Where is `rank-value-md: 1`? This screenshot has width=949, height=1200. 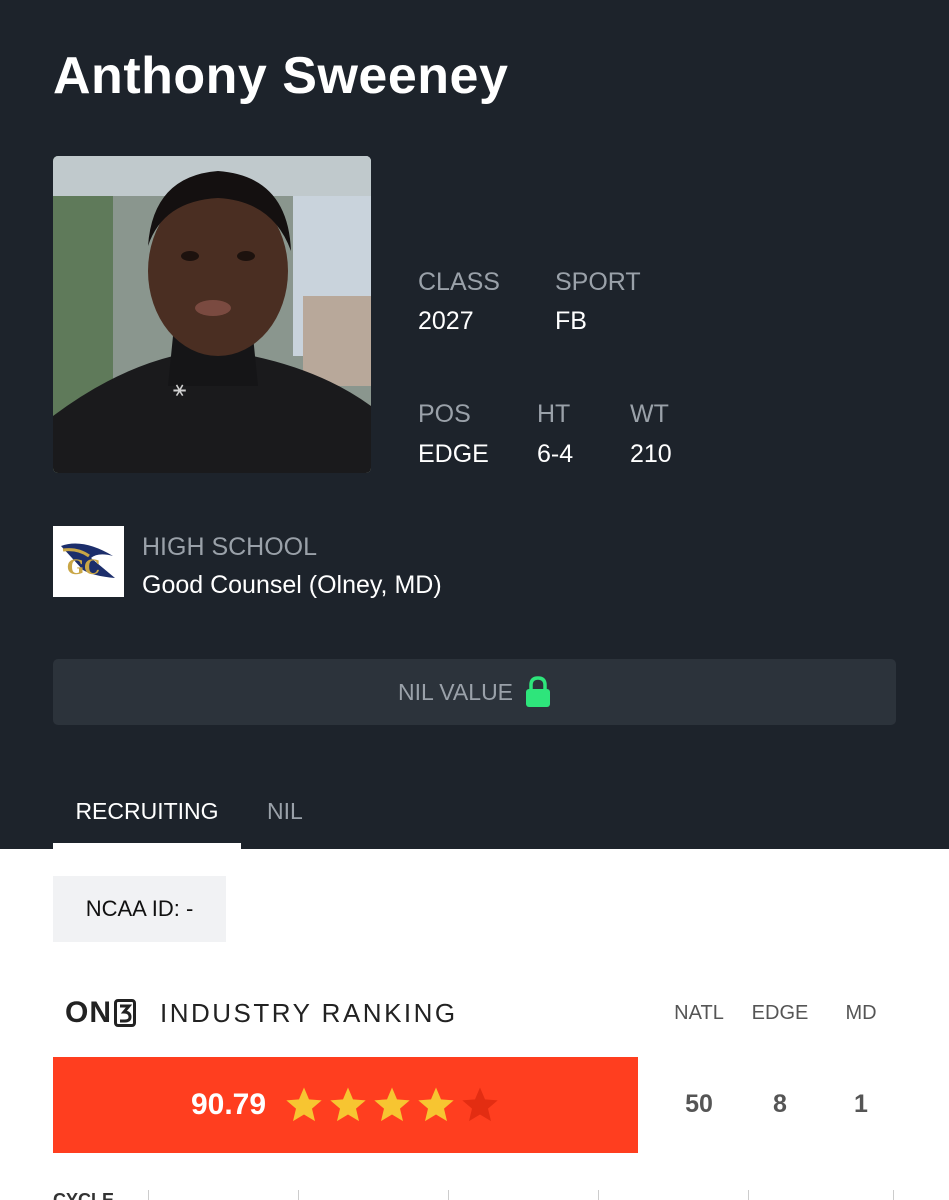
rank-value-md: 1 is located at coordinates (861, 1104).